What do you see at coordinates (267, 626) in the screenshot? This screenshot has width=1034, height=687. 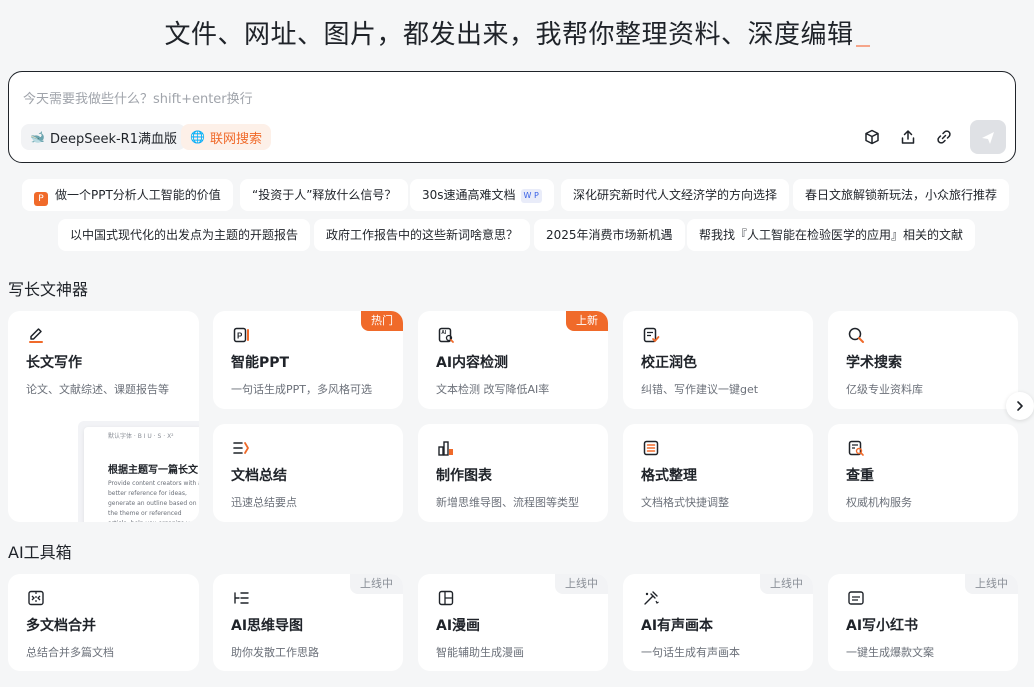 I see `card-title: AI思维导图` at bounding box center [267, 626].